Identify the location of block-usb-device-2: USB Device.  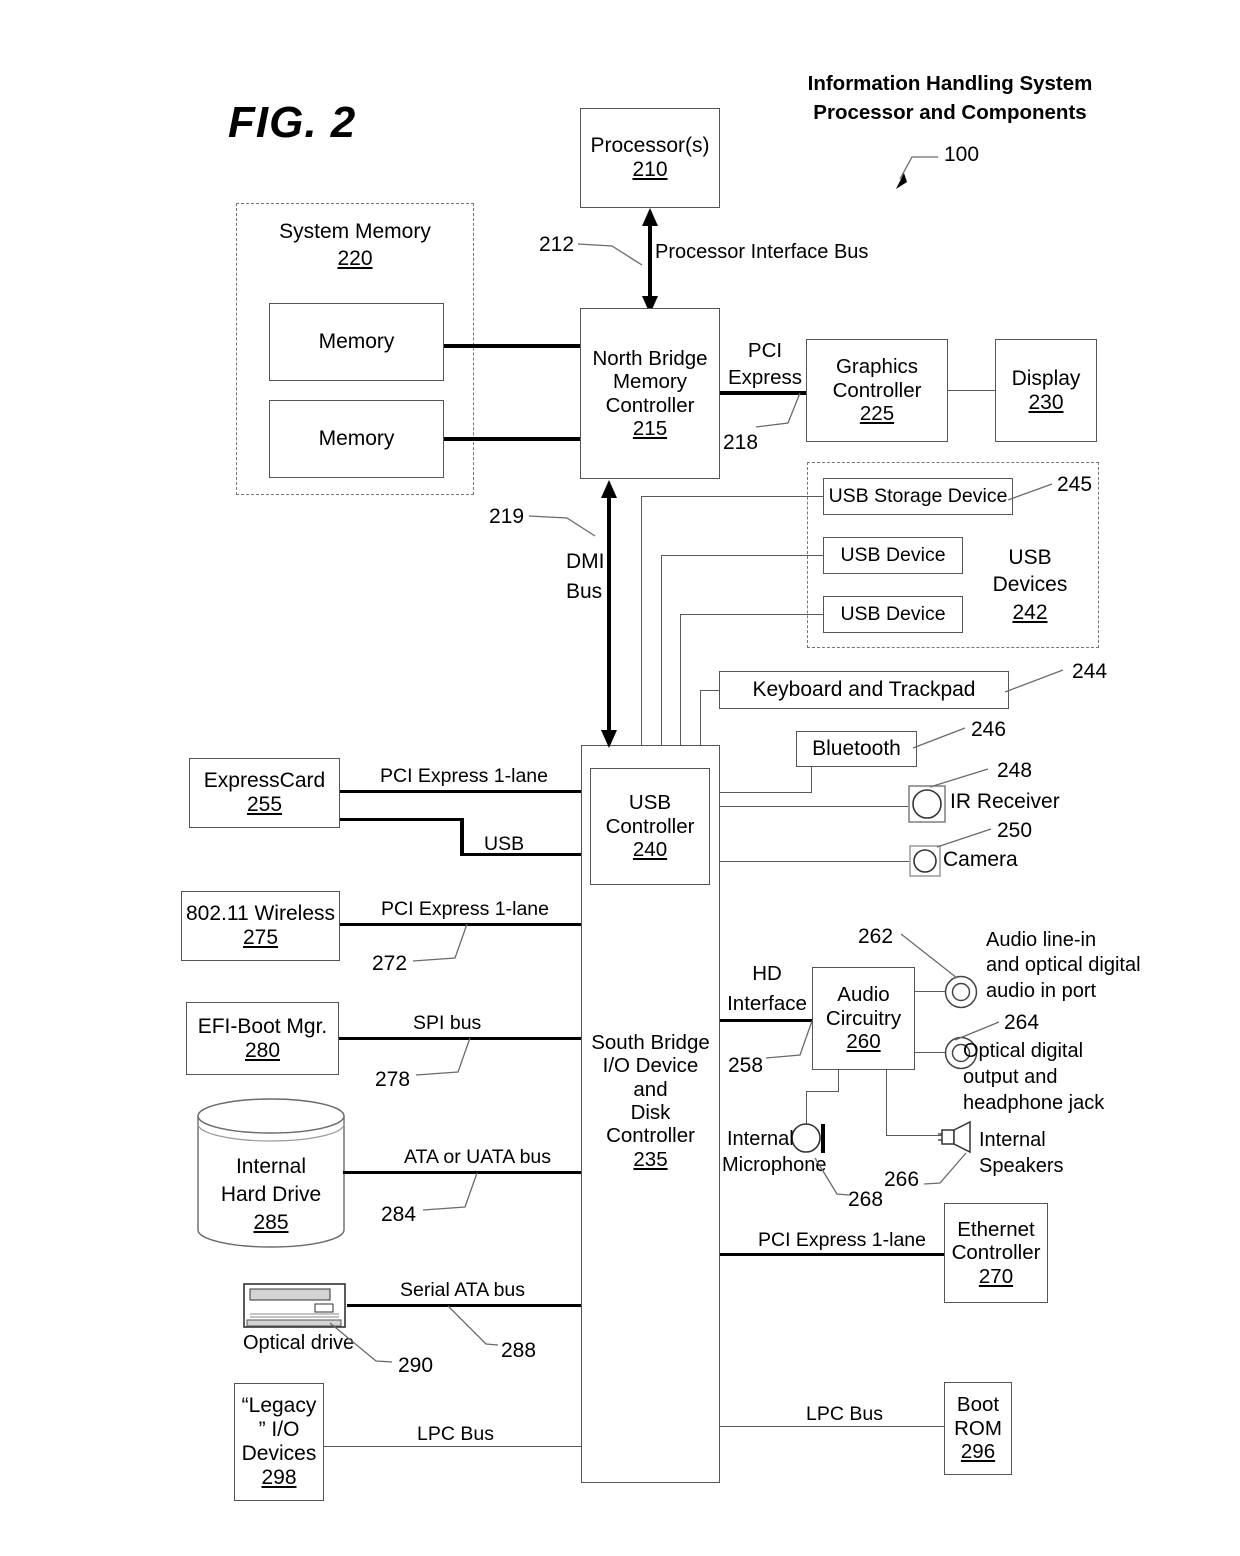
(893, 614).